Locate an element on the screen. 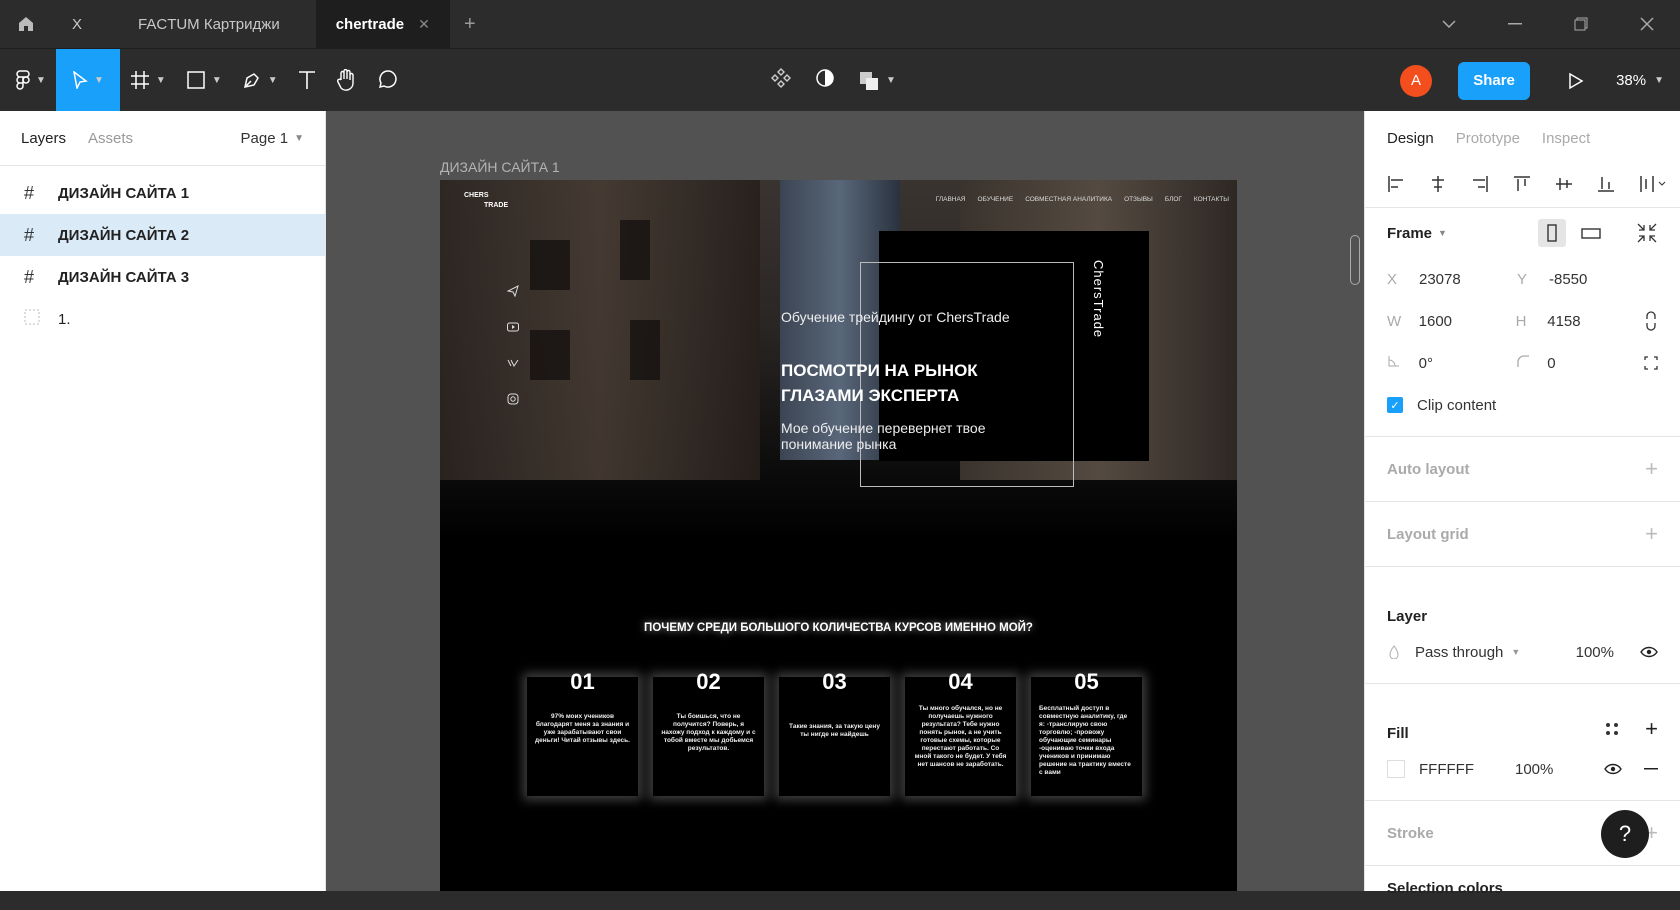 This screenshot has width=1680, height=910. layer-opacity-input: 100% is located at coordinates (1595, 652).